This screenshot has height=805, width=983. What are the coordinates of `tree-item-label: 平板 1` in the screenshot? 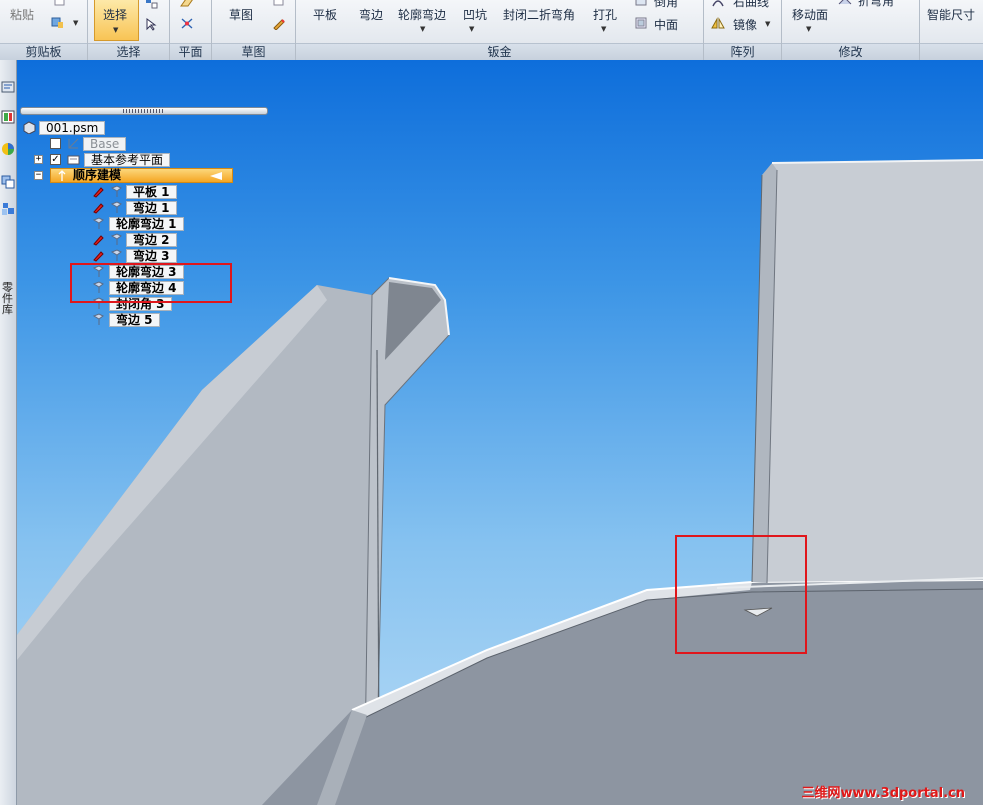 It's located at (151, 192).